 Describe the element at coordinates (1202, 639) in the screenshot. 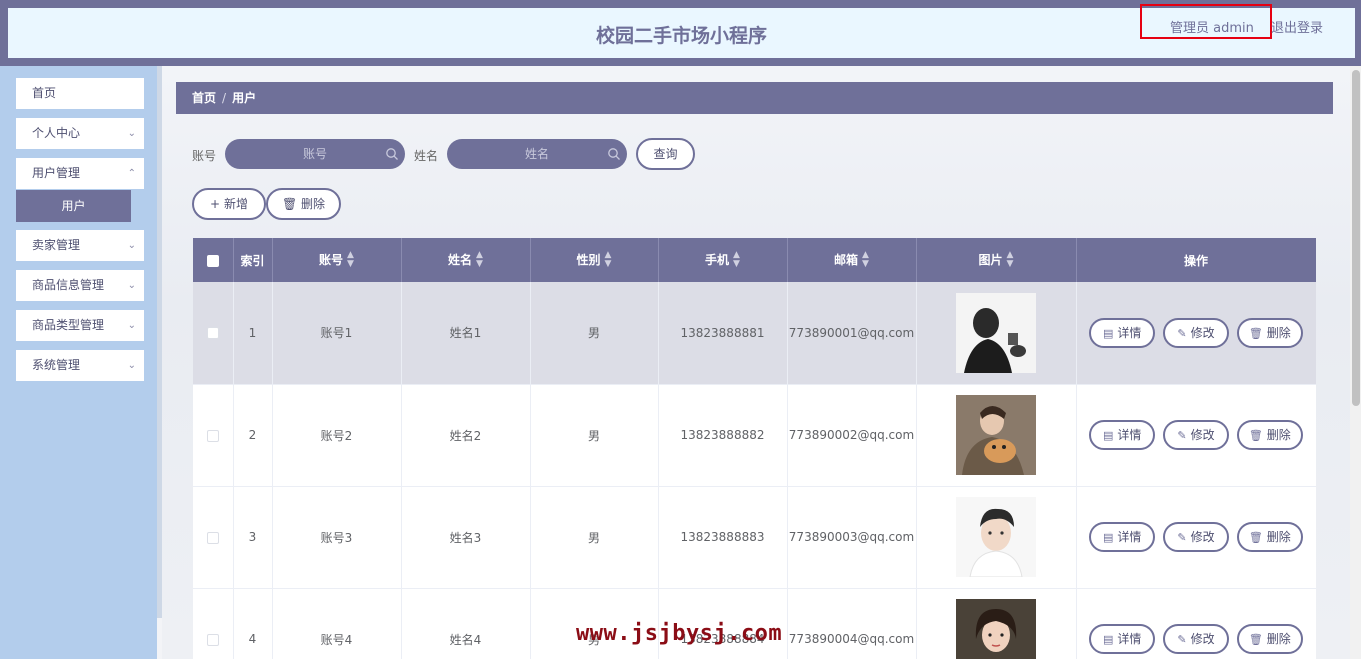

I see `edit-label: 修改` at that location.